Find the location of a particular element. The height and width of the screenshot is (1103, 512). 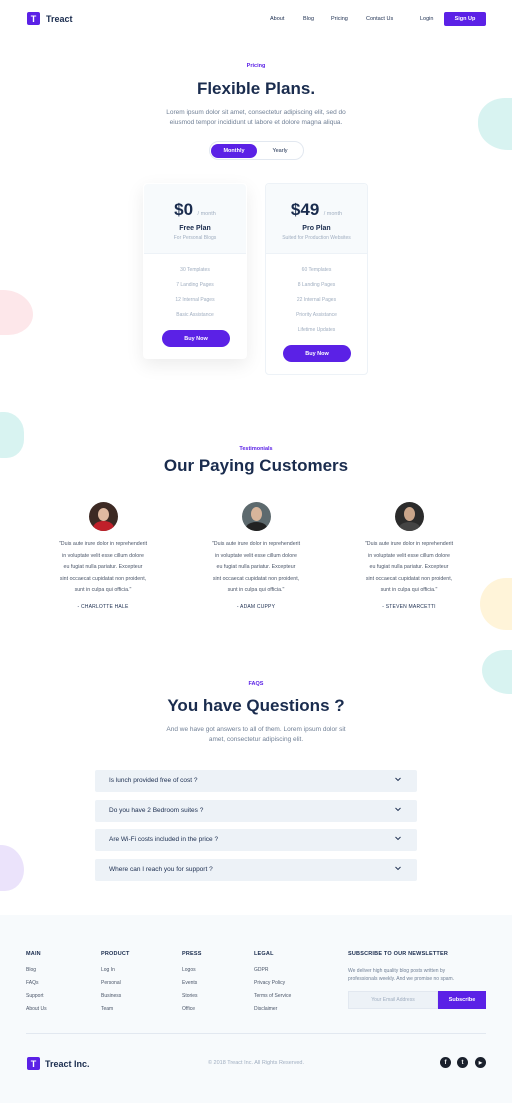

testimonials-title: Our Paying Customers is located at coordinates (256, 465).